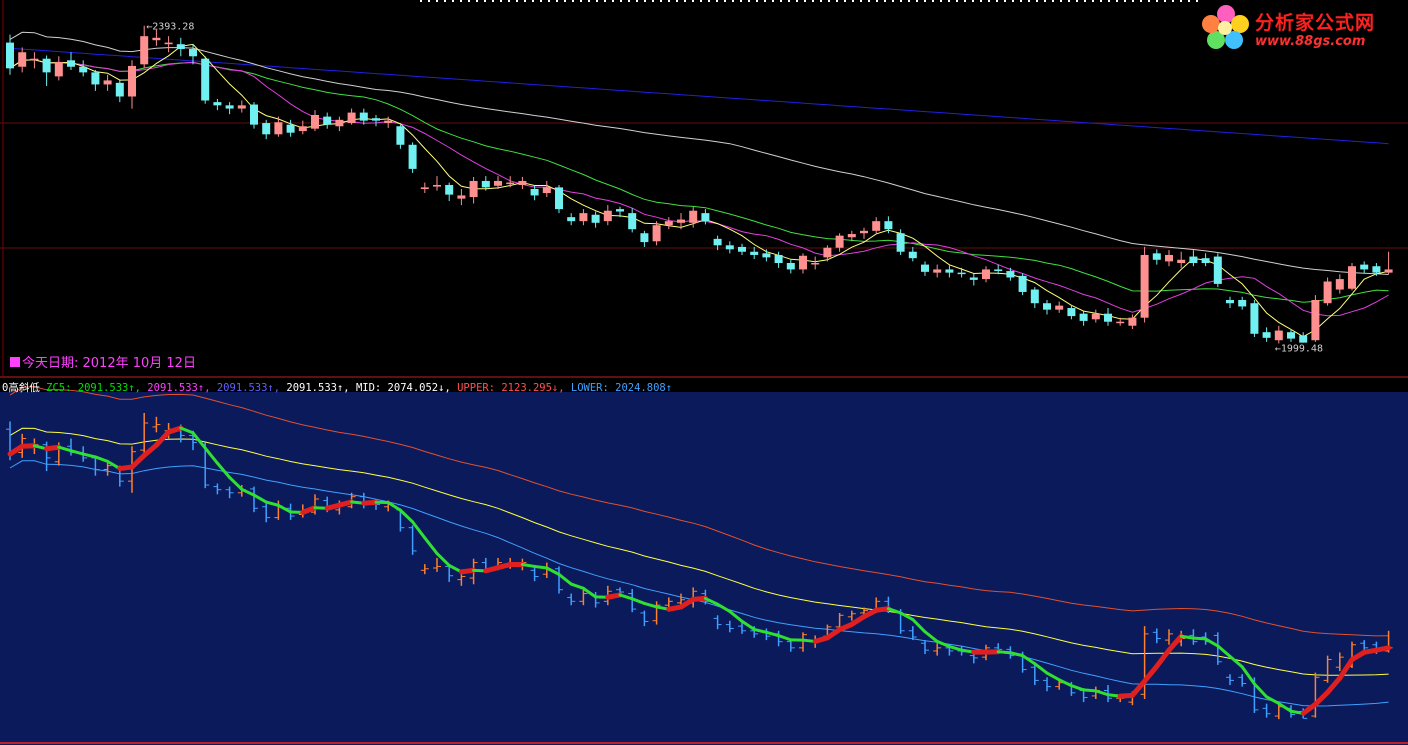 The image size is (1408, 745). Describe the element at coordinates (400, 388) in the screenshot. I see `legend-item: MID: 2074.052↓,` at that location.